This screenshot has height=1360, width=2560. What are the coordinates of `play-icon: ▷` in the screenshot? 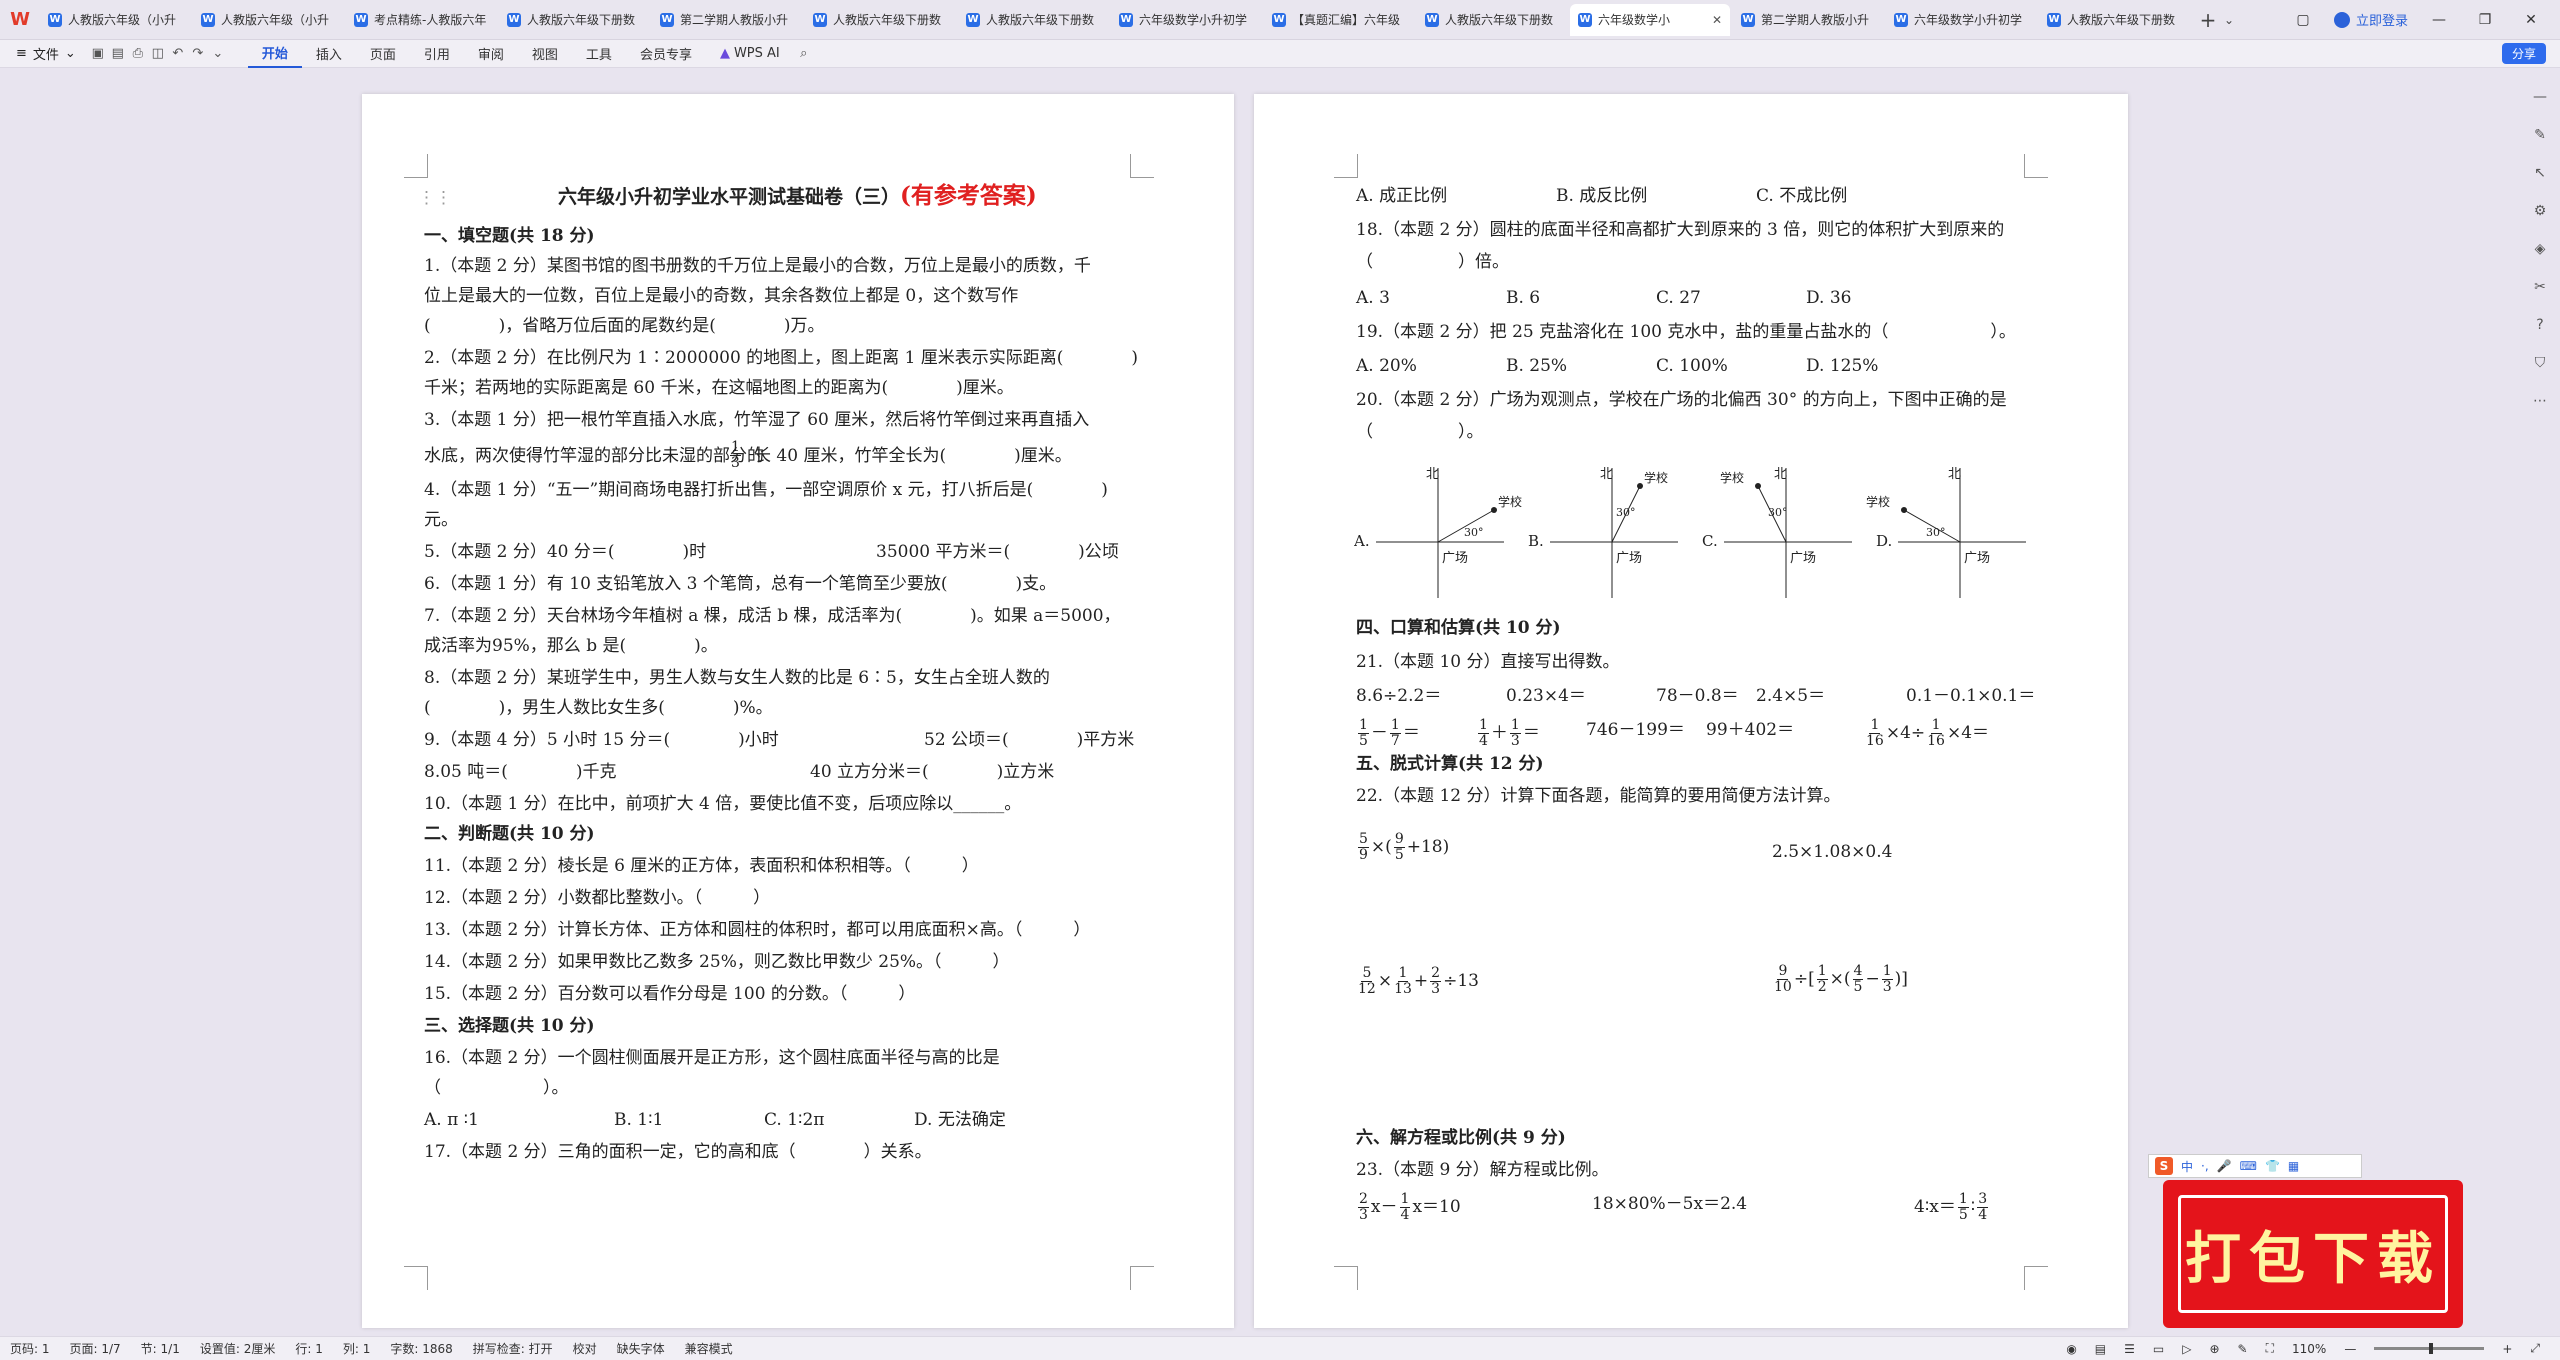 It's located at (2186, 1349).